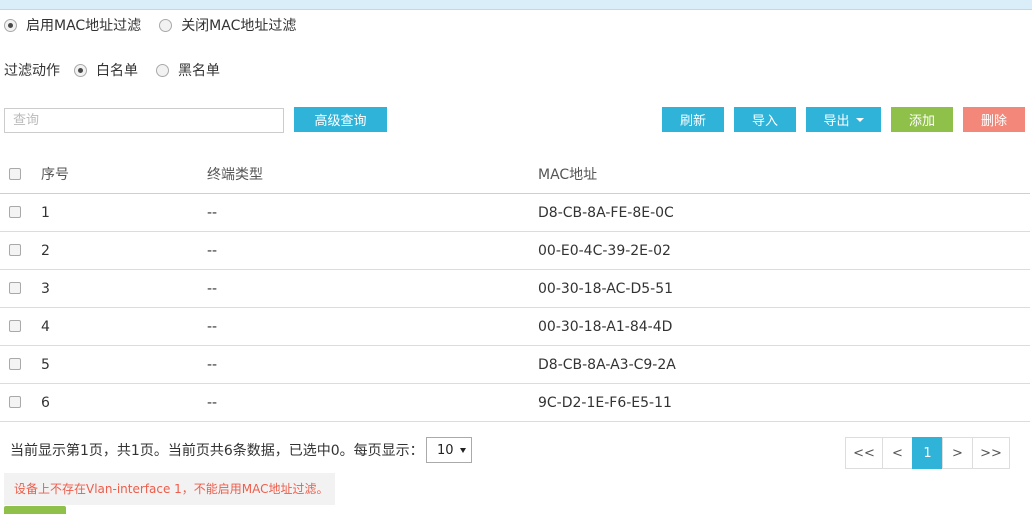 The height and width of the screenshot is (514, 1032). I want to click on import-button: 导入, so click(765, 119).